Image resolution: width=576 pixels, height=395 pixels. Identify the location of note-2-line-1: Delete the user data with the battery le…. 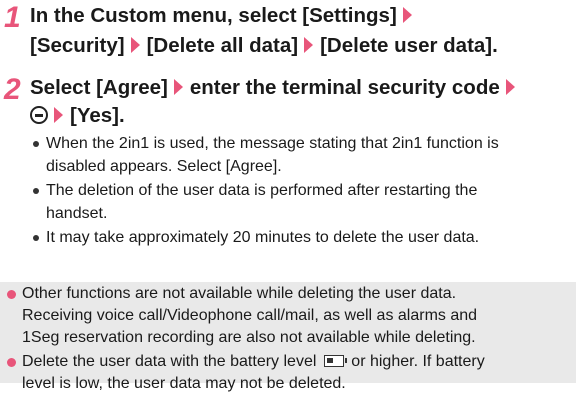
(253, 361).